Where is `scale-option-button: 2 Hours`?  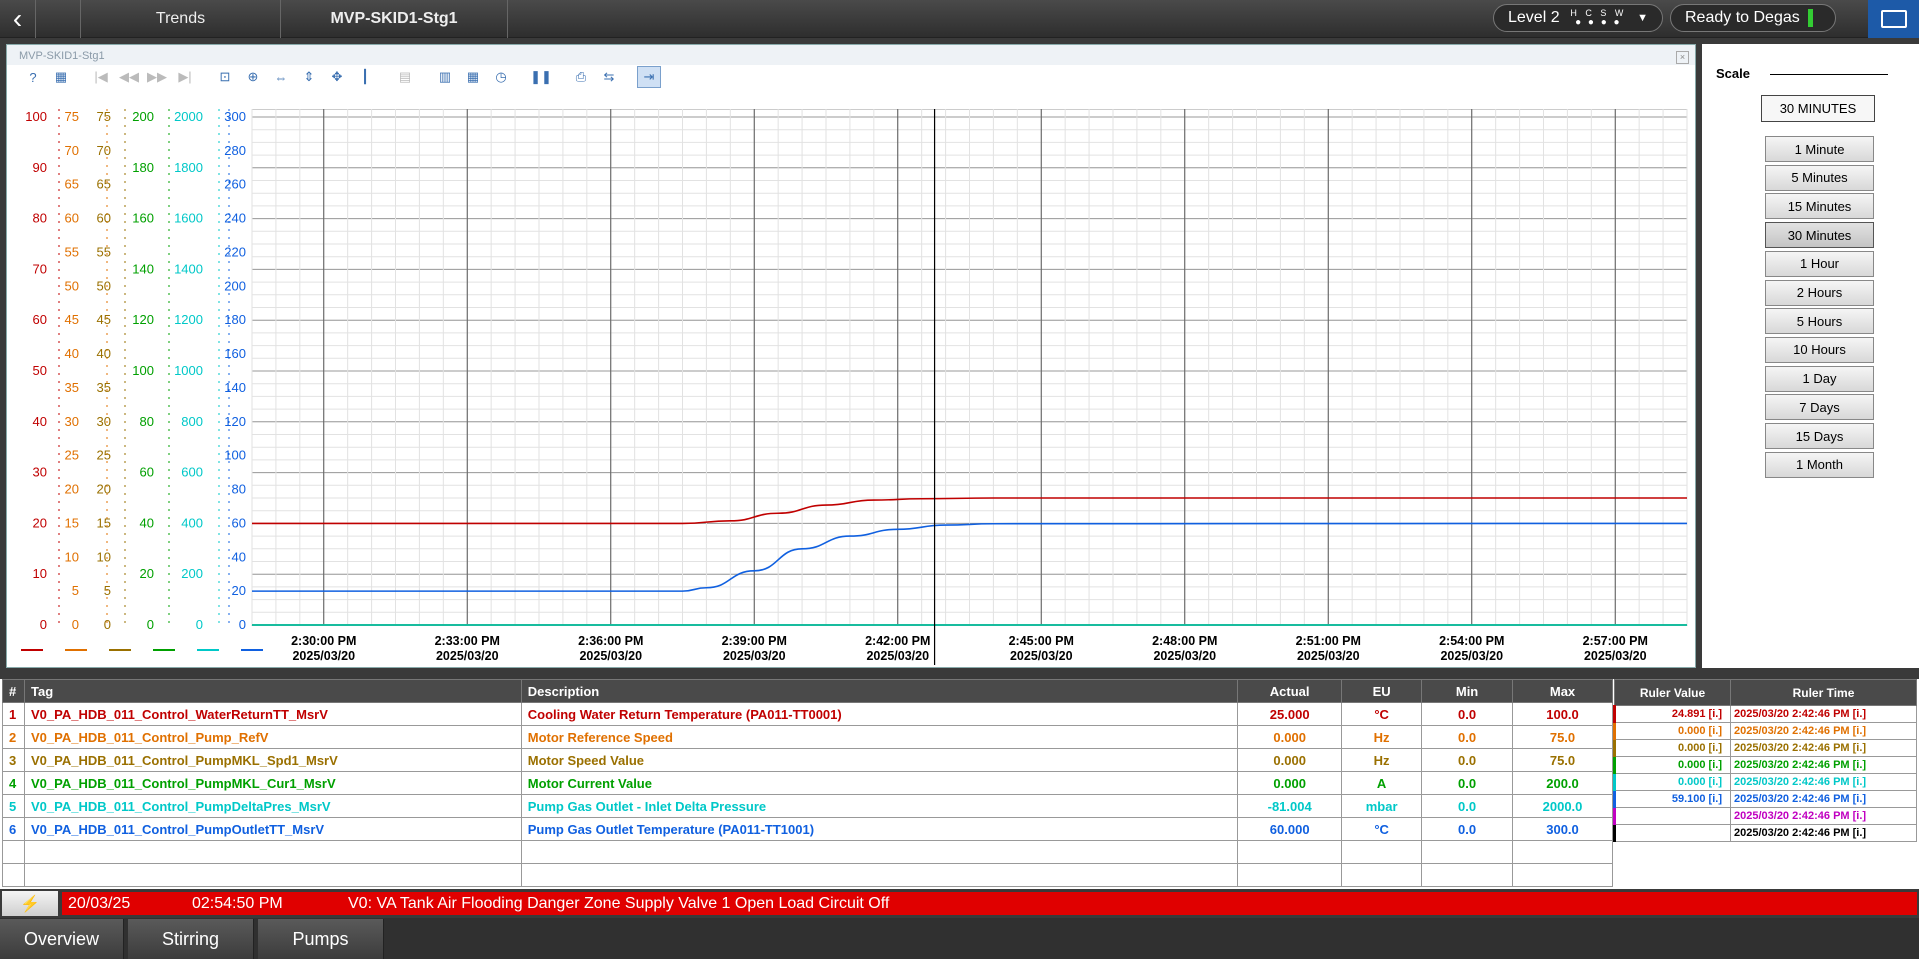
scale-option-button: 2 Hours is located at coordinates (1819, 292).